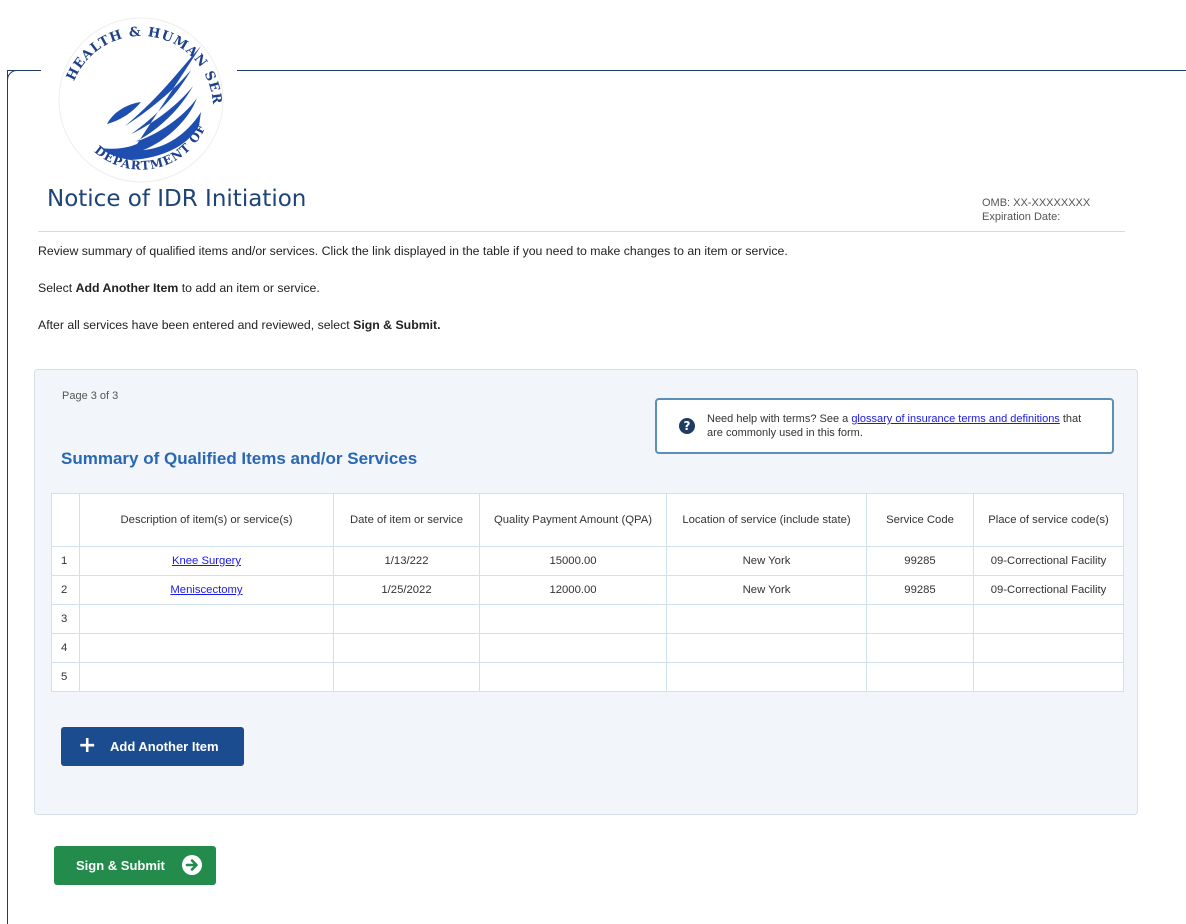  Describe the element at coordinates (65, 590) in the screenshot. I see `row-number: 2` at that location.